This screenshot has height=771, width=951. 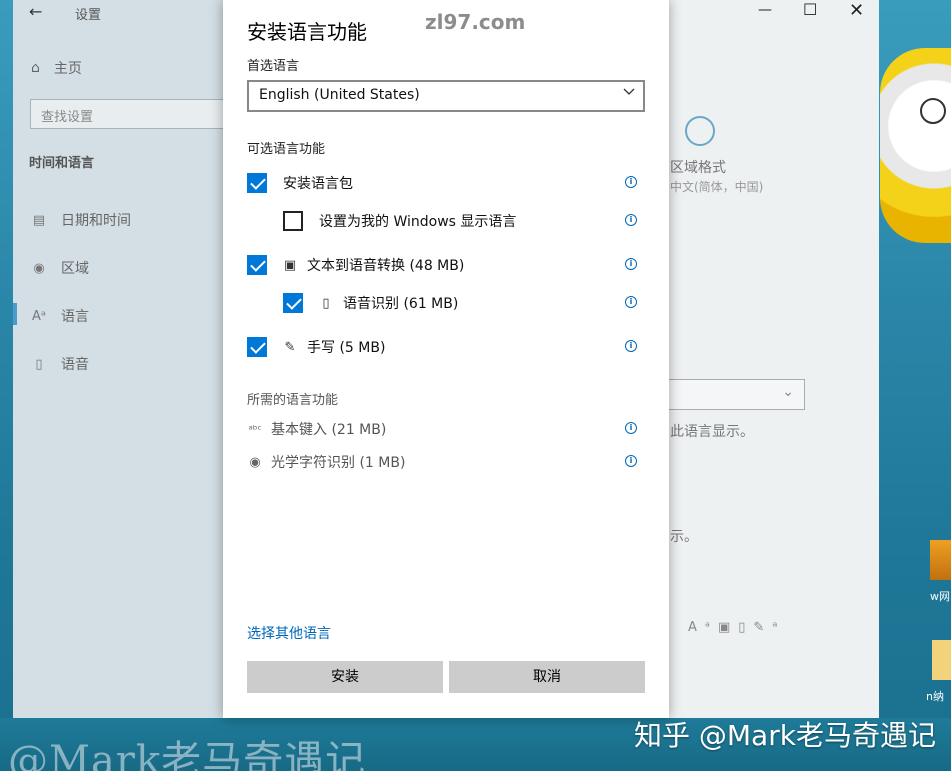 I want to click on abc-typing-icon: ᵃᵇᶜ, so click(x=255, y=429).